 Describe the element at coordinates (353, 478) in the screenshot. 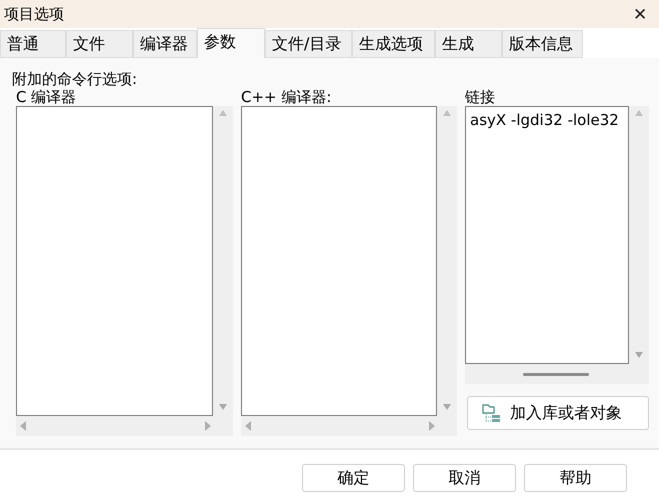

I see `dialog-button: 确定` at that location.